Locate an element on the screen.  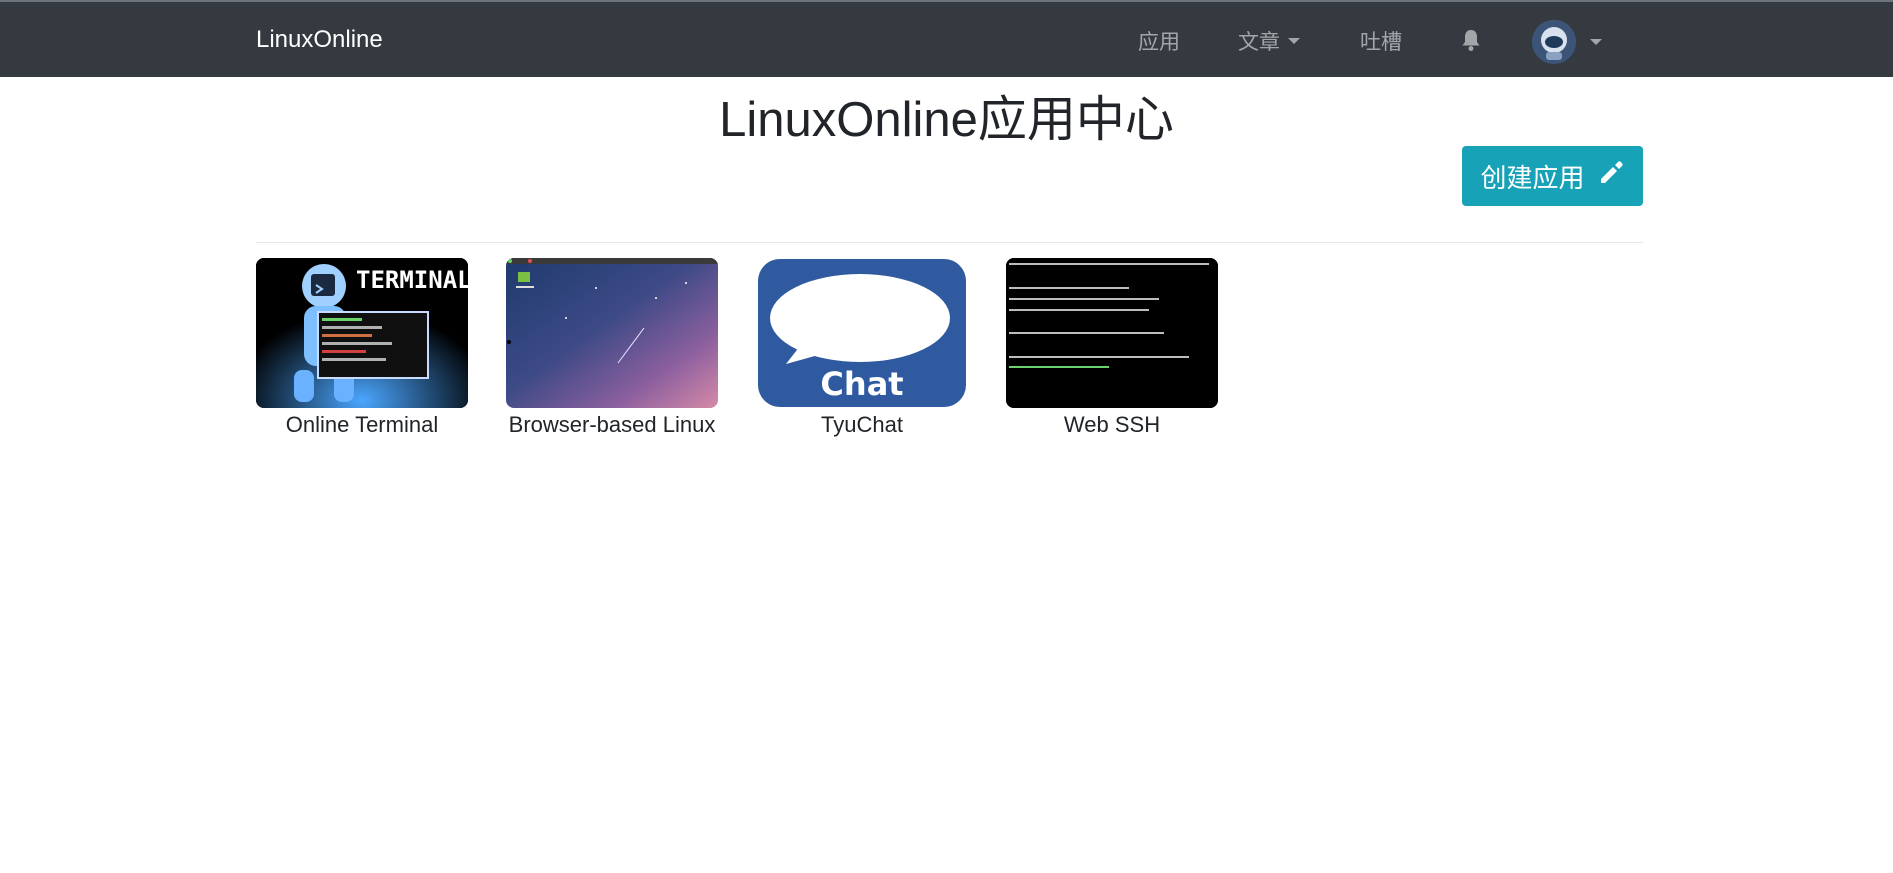
chat-thumb-text: Chat is located at coordinates (861, 384).